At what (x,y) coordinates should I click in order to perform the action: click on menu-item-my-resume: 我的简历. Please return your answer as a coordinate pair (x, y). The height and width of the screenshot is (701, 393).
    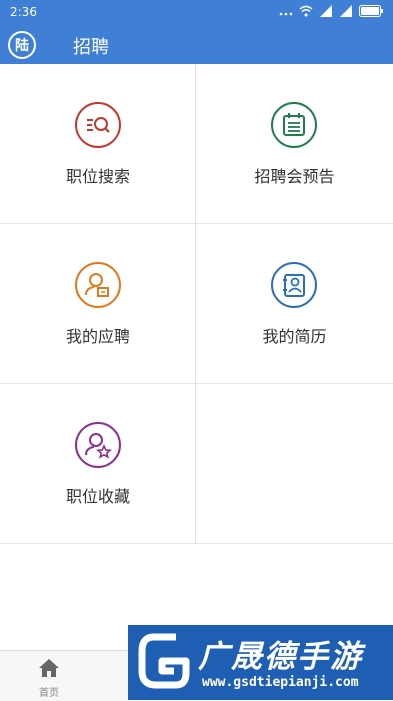
    Looking at the image, I should click on (294, 304).